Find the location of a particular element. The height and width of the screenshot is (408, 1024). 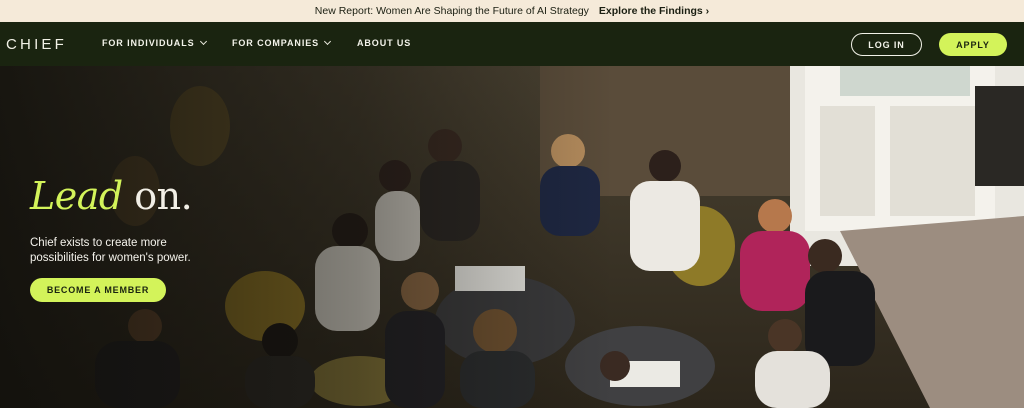

apply-button: APPLY is located at coordinates (973, 44).